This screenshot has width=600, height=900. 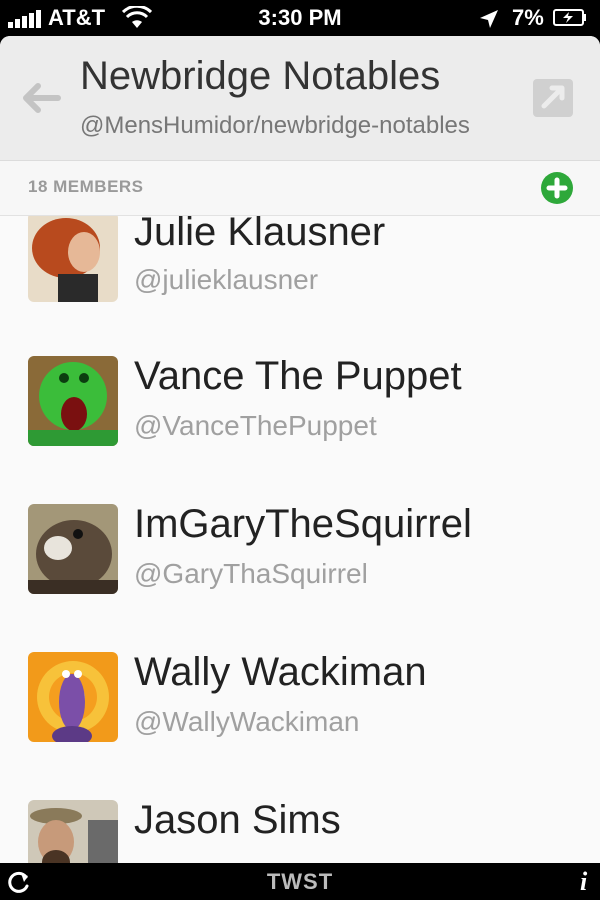 I want to click on member-name: Julie Klausner, so click(x=260, y=235).